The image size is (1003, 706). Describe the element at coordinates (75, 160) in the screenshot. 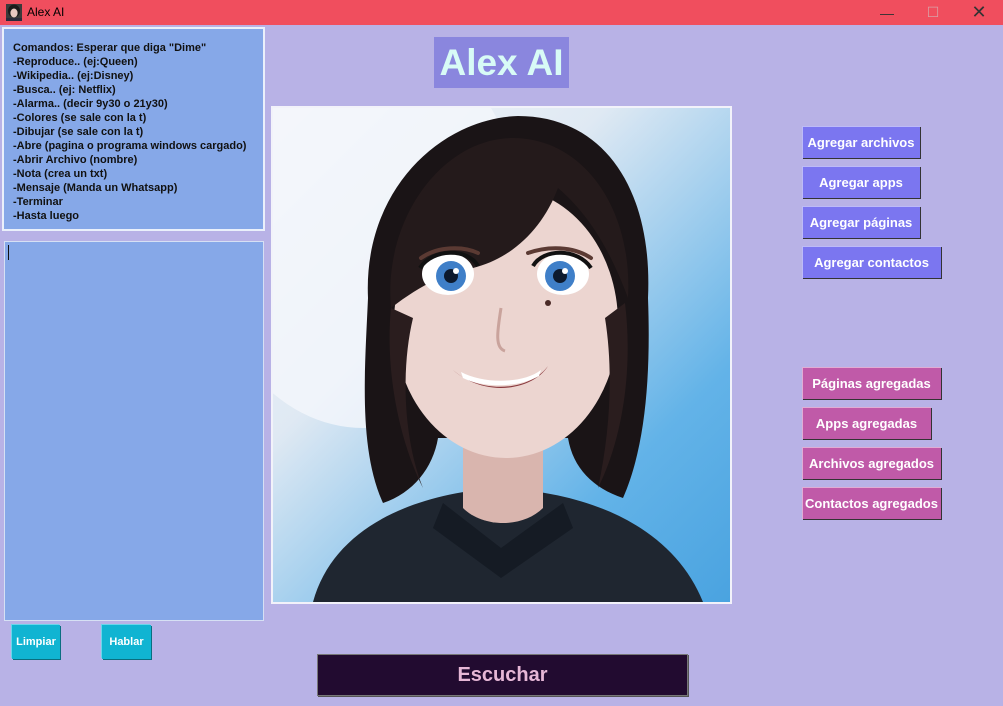

I see `commands-line: -Abrir Archivo (nombre)` at that location.